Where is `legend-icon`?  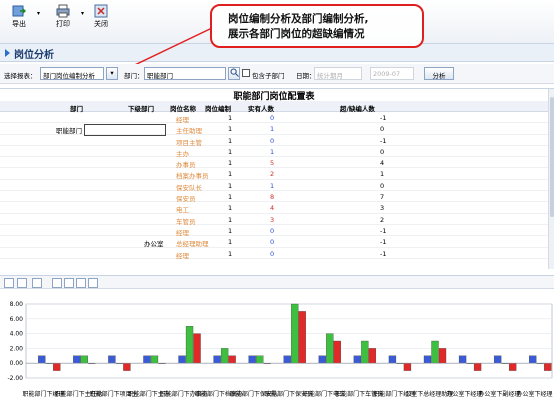 legend-icon is located at coordinates (57, 283).